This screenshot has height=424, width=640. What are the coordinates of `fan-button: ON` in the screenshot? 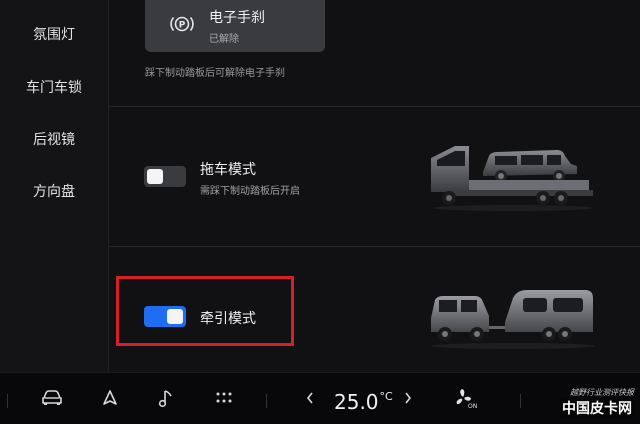 It's located at (463, 398).